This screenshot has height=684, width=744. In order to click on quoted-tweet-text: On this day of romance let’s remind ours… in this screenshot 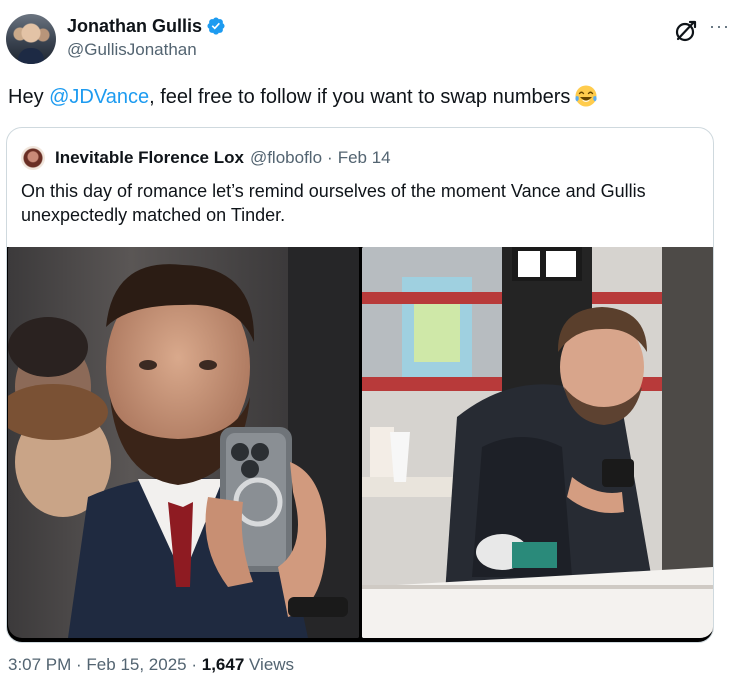, I will do `click(333, 203)`.